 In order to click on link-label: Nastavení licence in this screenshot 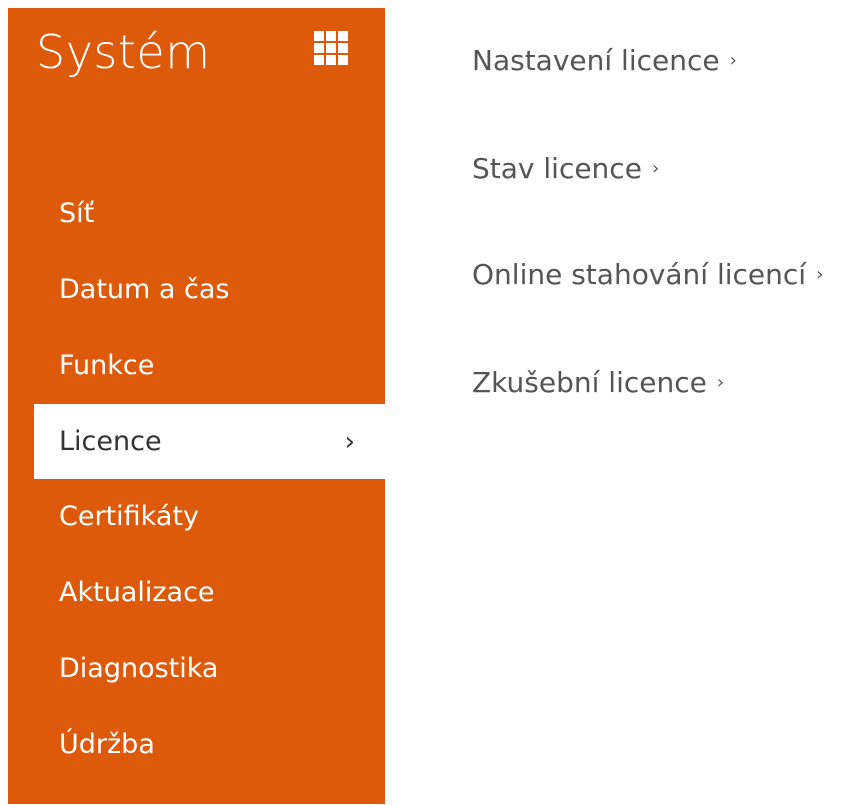, I will do `click(596, 60)`.